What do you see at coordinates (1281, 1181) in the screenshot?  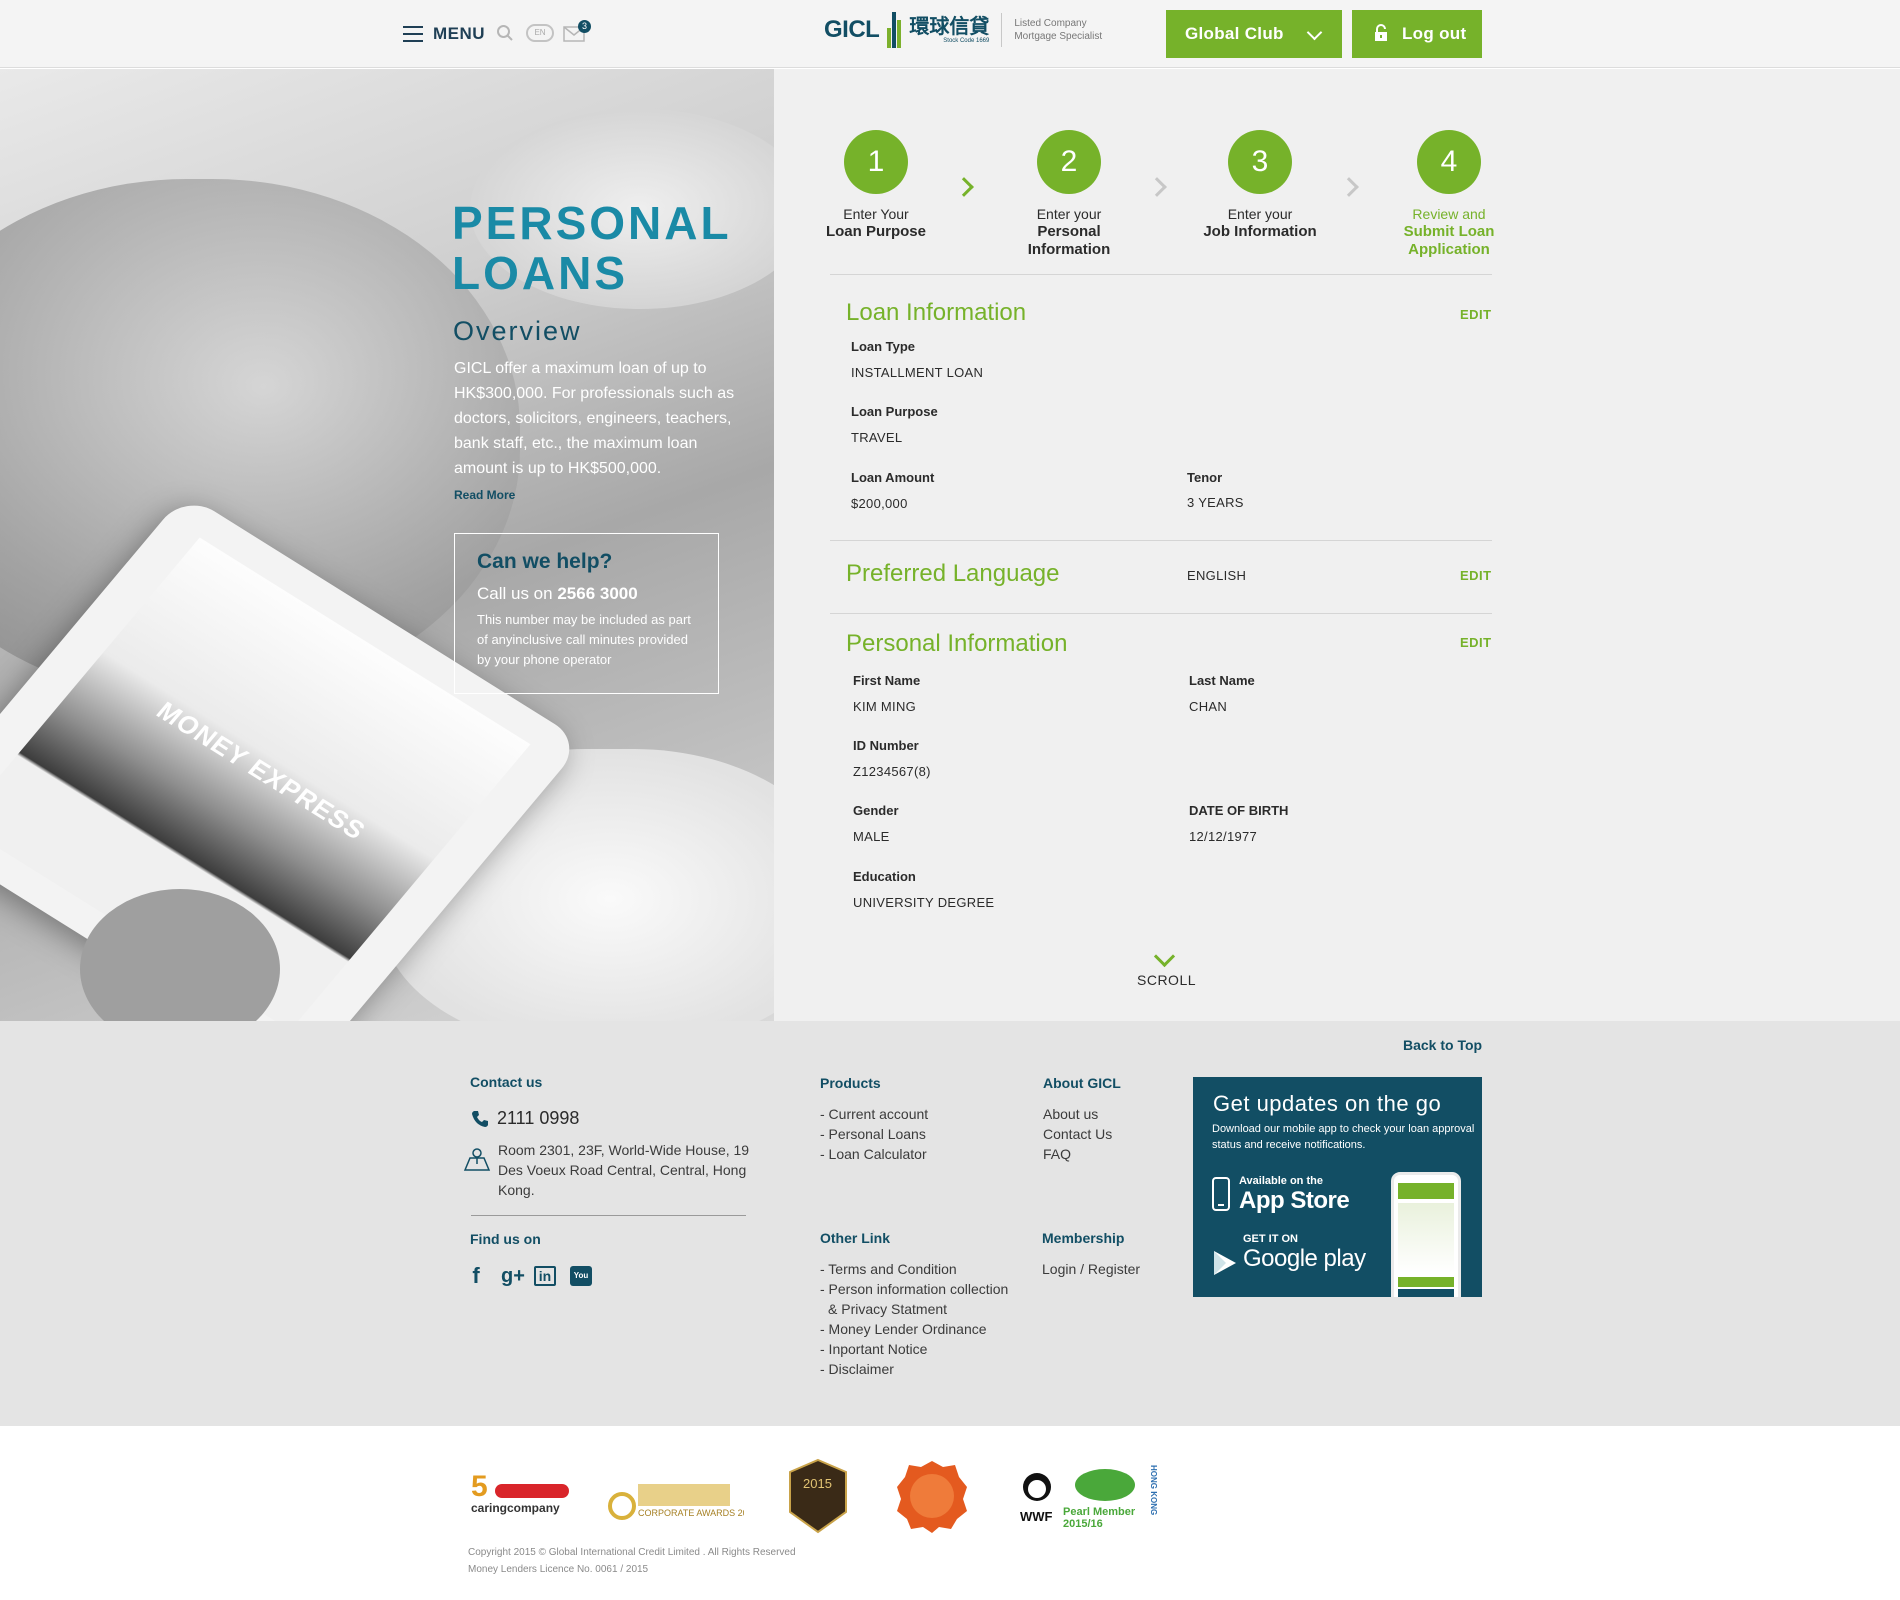 I see `app-store-small: Available on the` at bounding box center [1281, 1181].